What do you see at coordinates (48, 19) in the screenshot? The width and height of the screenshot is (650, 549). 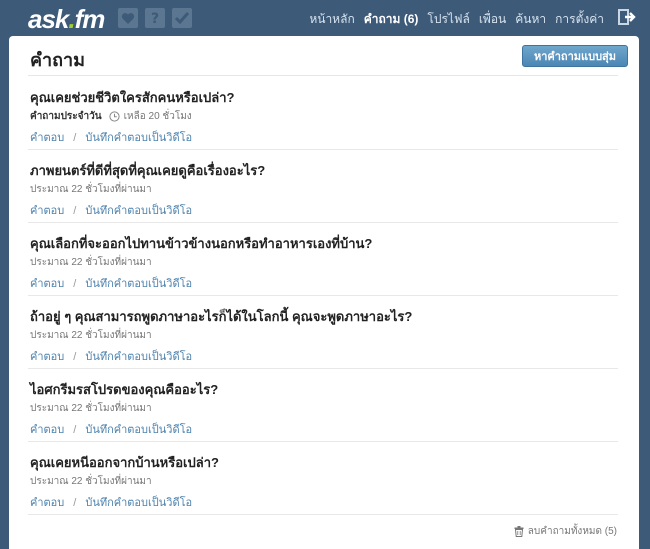 I see `logo-text: ask` at bounding box center [48, 19].